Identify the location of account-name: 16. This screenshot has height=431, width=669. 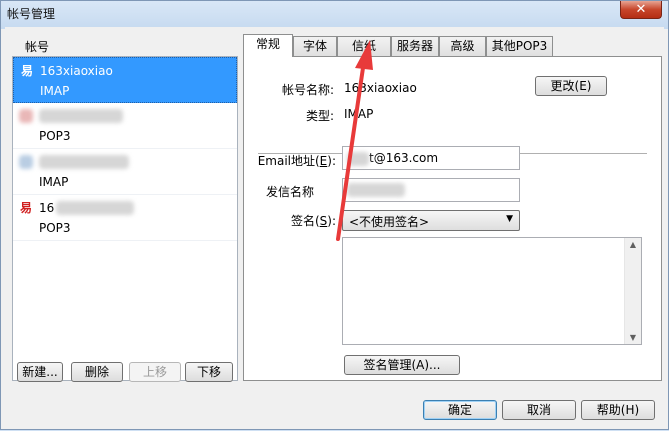
(47, 208).